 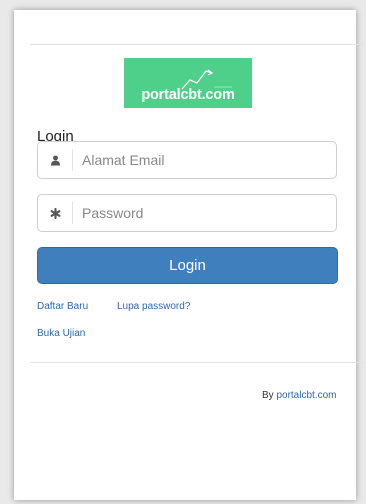 What do you see at coordinates (268, 395) in the screenshot?
I see `footer-by-label: By` at bounding box center [268, 395].